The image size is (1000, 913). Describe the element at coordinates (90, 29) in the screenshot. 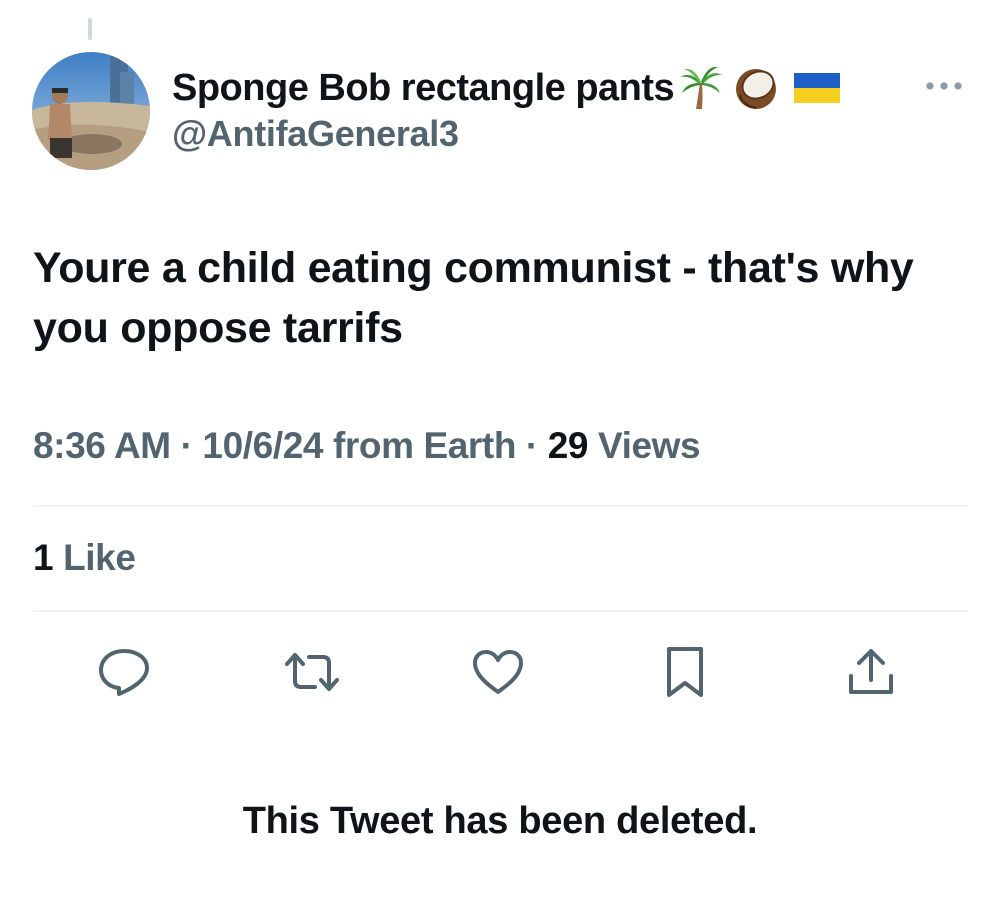

I see `thread-connector-line` at that location.